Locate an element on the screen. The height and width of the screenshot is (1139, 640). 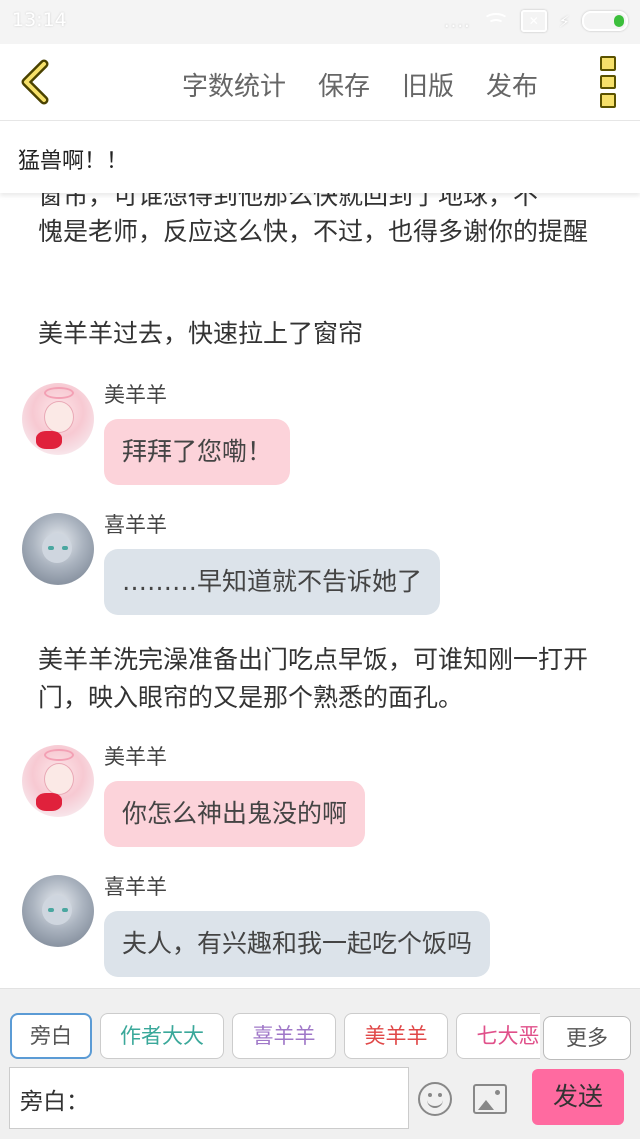
narration-clipped: 窗帘，可谁想得到他那么快就回到了地球，不 is located at coordinates (288, 201).